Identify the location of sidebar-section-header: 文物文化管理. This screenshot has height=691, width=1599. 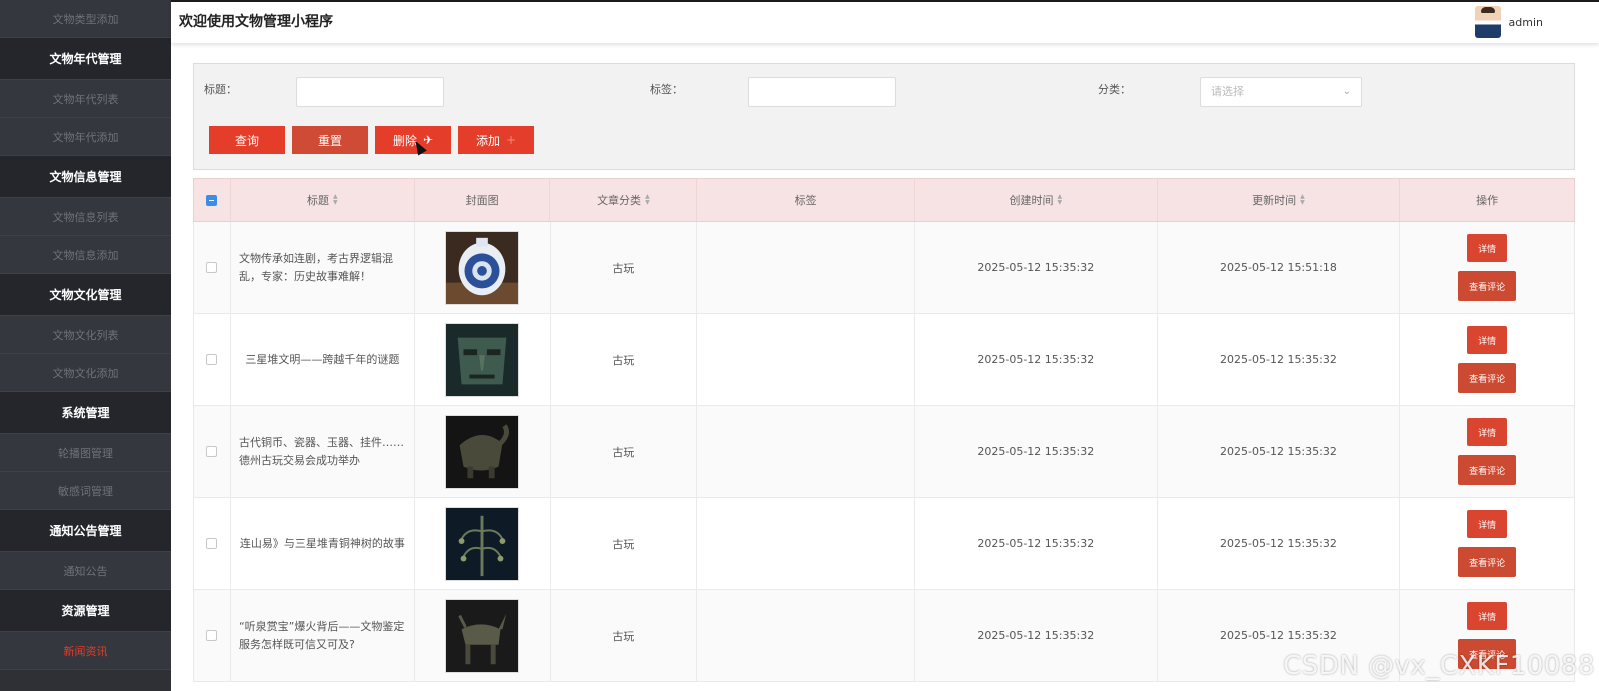
(85, 295).